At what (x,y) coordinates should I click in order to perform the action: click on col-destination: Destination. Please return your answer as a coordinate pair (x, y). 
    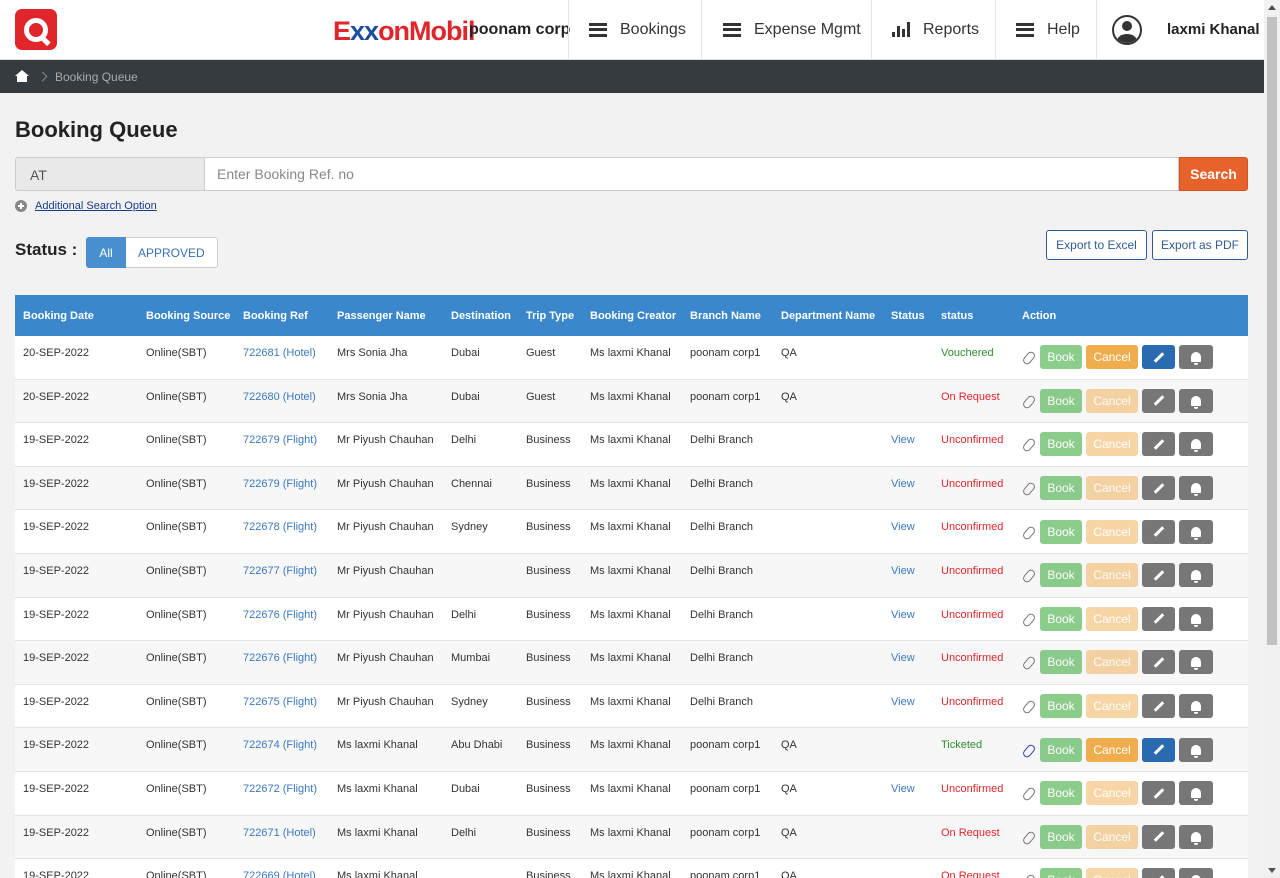
    Looking at the image, I should click on (480, 316).